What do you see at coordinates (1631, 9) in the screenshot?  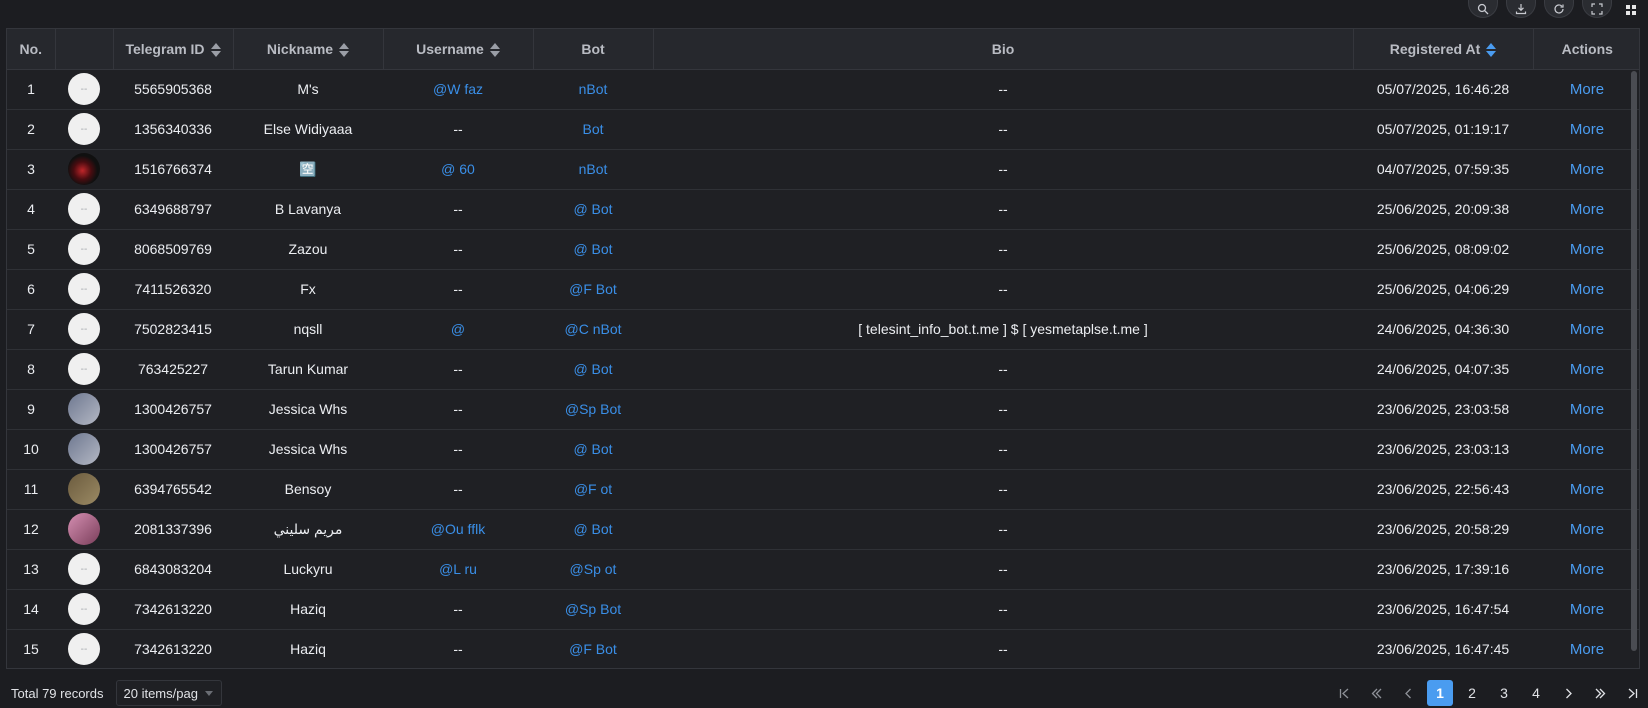 I see `grid-button` at bounding box center [1631, 9].